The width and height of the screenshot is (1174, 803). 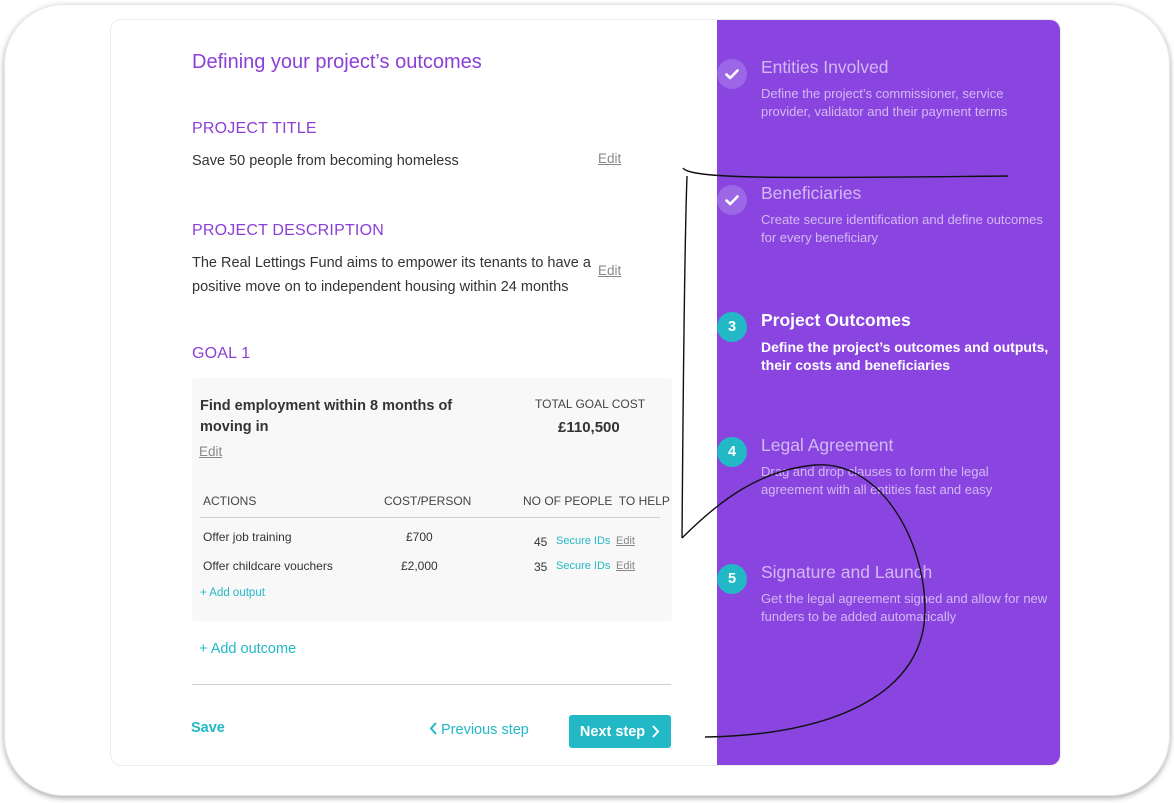 I want to click on step-title: Beneficiaries, so click(x=811, y=193).